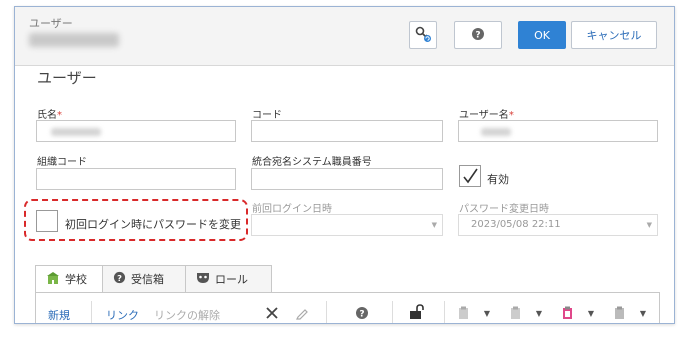  What do you see at coordinates (51, 23) in the screenshot?
I see `window-title: ユーザー` at bounding box center [51, 23].